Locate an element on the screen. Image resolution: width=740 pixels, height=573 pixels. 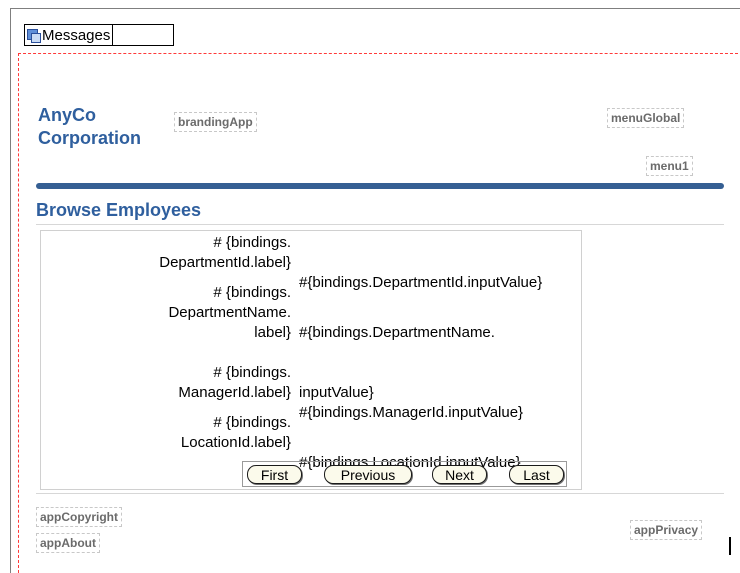
location-id-label: # {bindings. LocationId.label} is located at coordinates (166, 433).